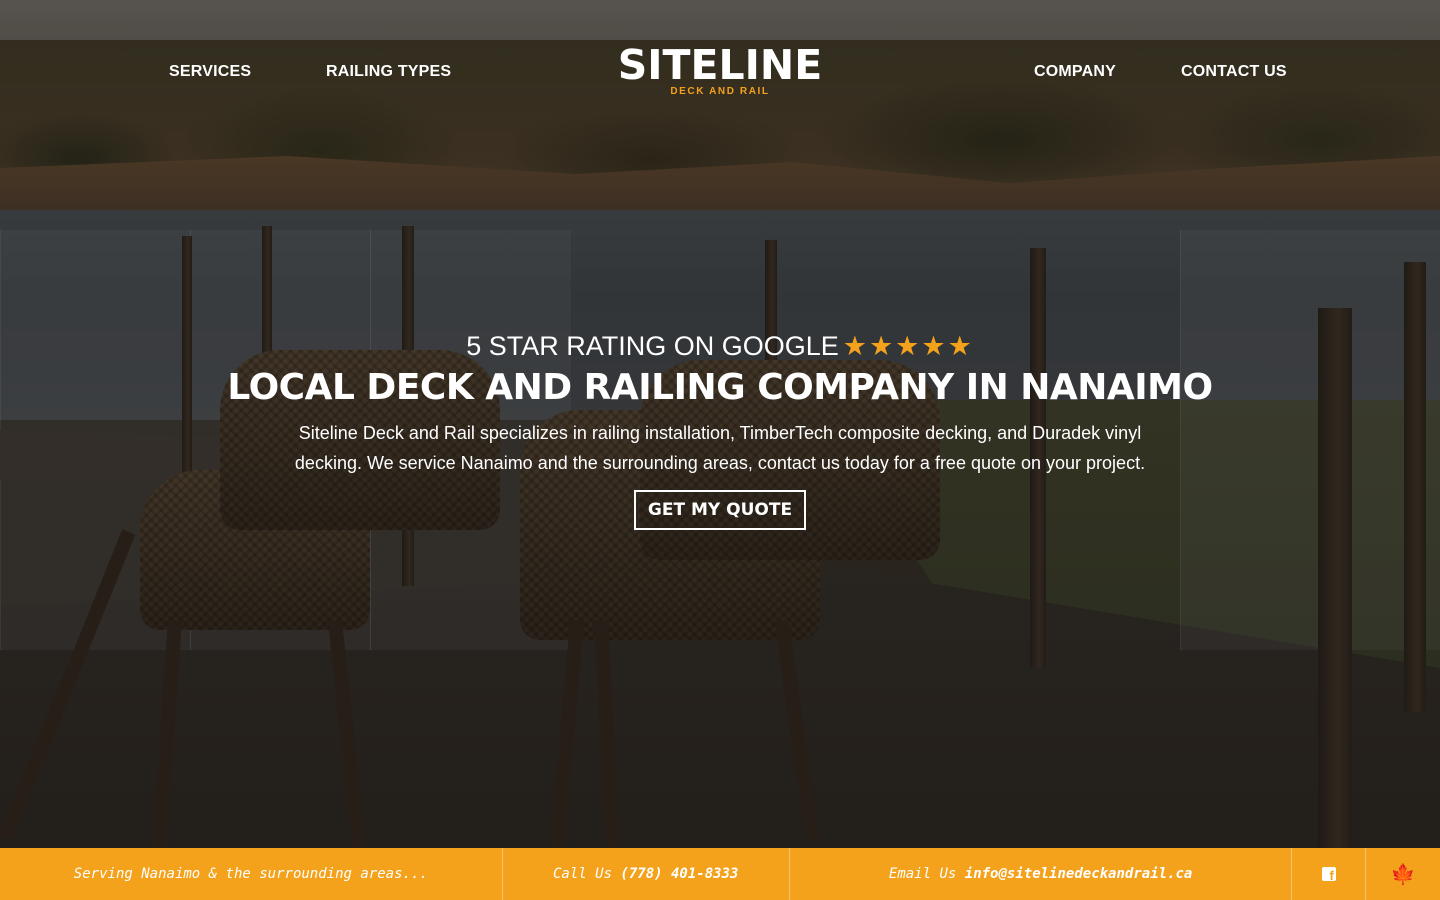  I want to click on call-label: Call Us, so click(582, 874).